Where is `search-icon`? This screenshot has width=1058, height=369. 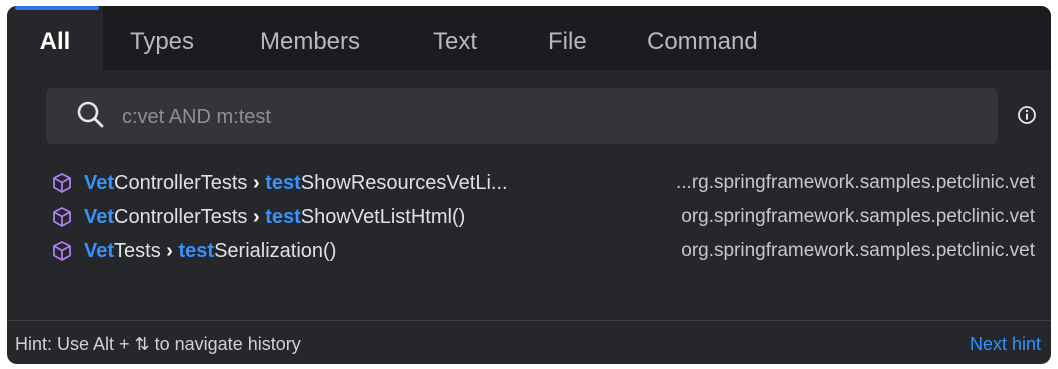
search-icon is located at coordinates (90, 114).